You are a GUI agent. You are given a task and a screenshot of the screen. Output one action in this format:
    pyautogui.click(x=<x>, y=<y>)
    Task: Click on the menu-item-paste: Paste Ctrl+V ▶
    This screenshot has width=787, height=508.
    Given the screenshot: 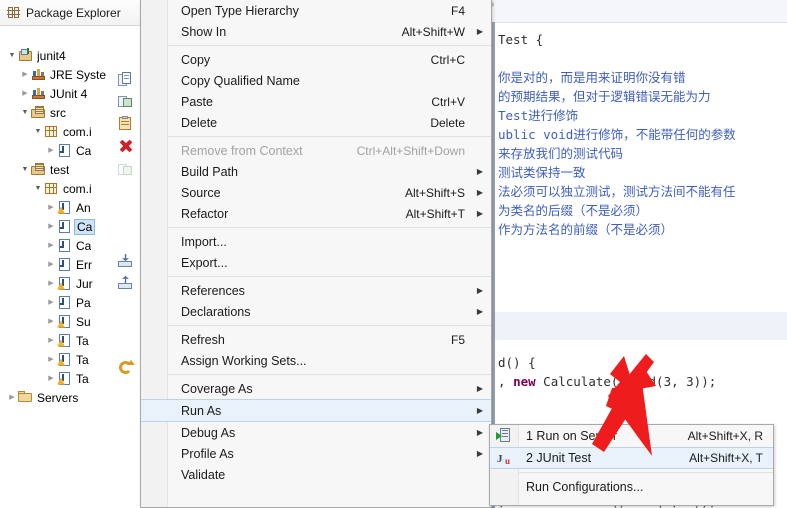 What is the action you would take?
    pyautogui.click(x=316, y=101)
    